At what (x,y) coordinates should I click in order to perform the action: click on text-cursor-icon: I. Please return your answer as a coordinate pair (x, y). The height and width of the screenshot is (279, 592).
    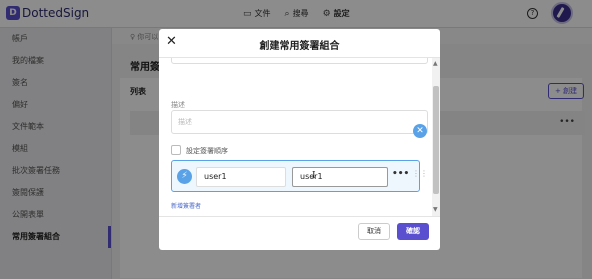
    Looking at the image, I should click on (314, 176).